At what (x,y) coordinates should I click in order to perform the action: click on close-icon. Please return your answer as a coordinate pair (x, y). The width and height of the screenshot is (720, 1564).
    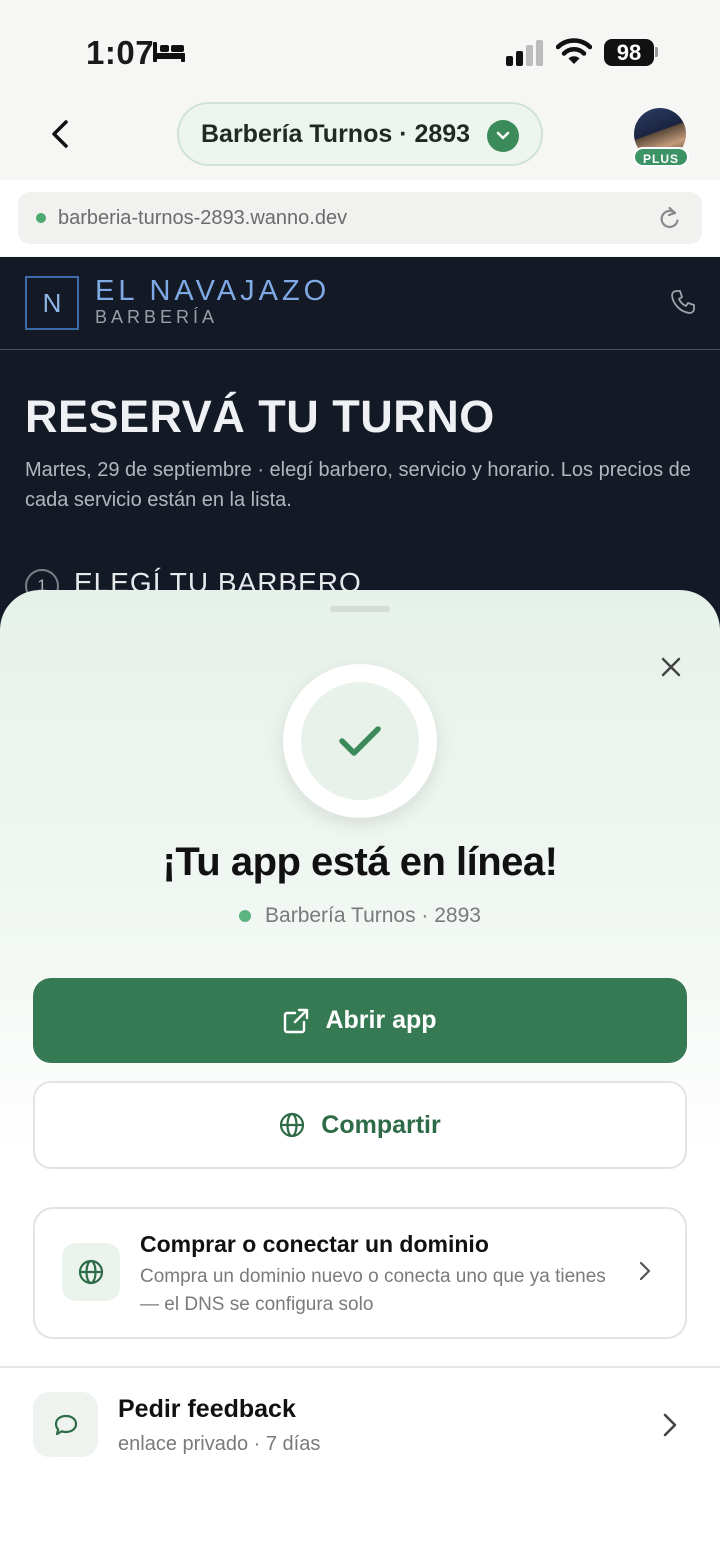
    Looking at the image, I should click on (671, 667).